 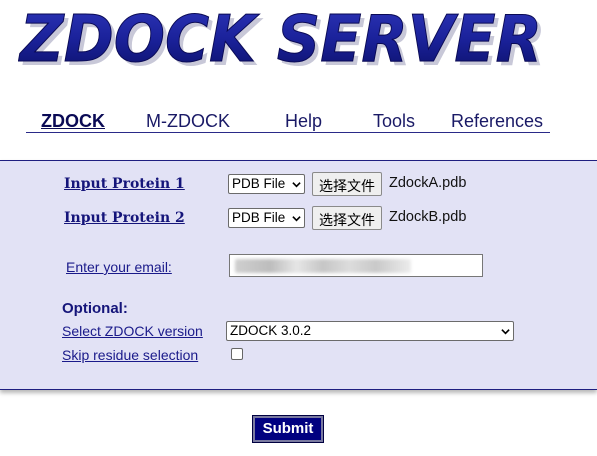 What do you see at coordinates (347, 184) in the screenshot?
I see `protein-1-choose-file-button: 选择文件` at bounding box center [347, 184].